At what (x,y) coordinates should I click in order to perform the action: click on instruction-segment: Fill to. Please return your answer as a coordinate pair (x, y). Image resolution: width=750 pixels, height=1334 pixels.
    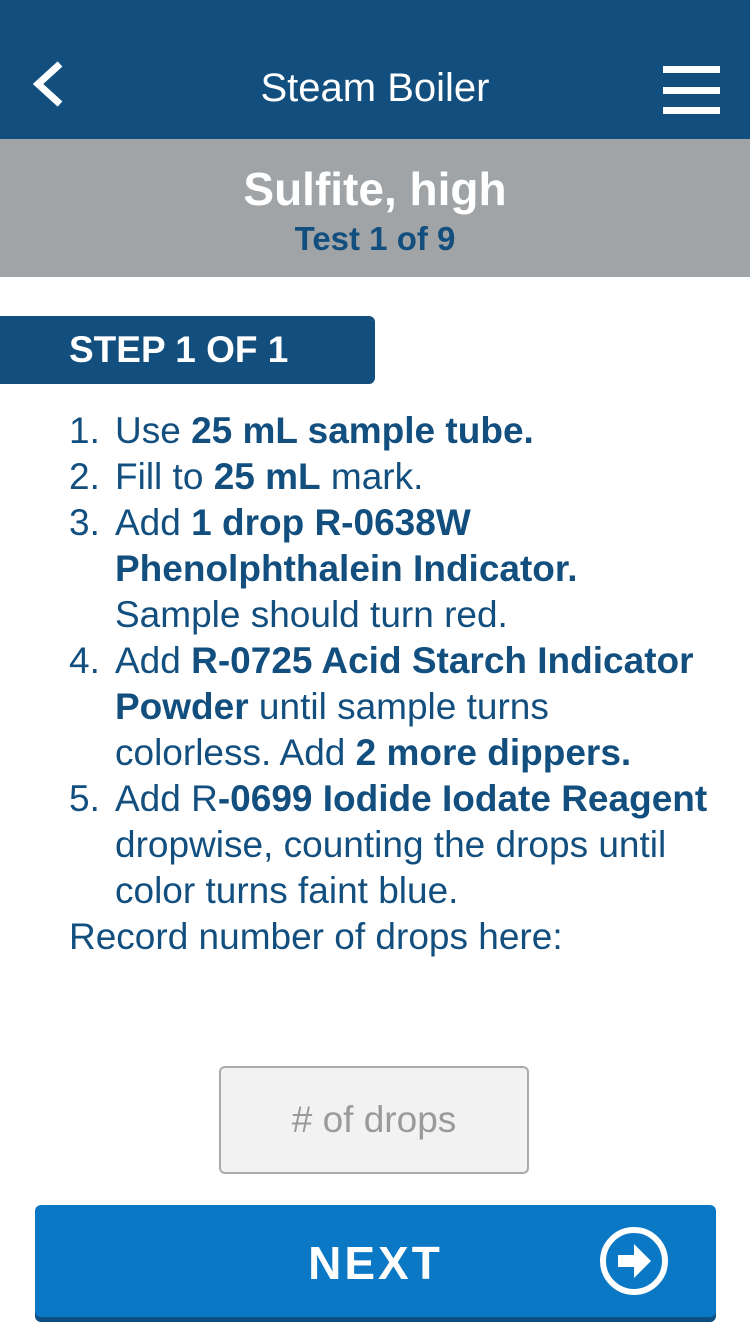
    Looking at the image, I should click on (164, 476).